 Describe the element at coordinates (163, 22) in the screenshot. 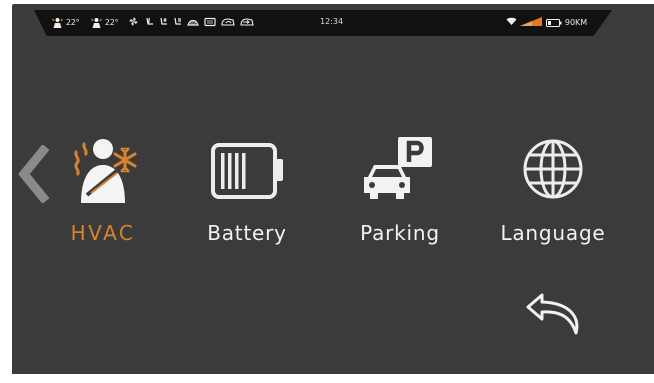

I see `seat-cool-icon` at that location.